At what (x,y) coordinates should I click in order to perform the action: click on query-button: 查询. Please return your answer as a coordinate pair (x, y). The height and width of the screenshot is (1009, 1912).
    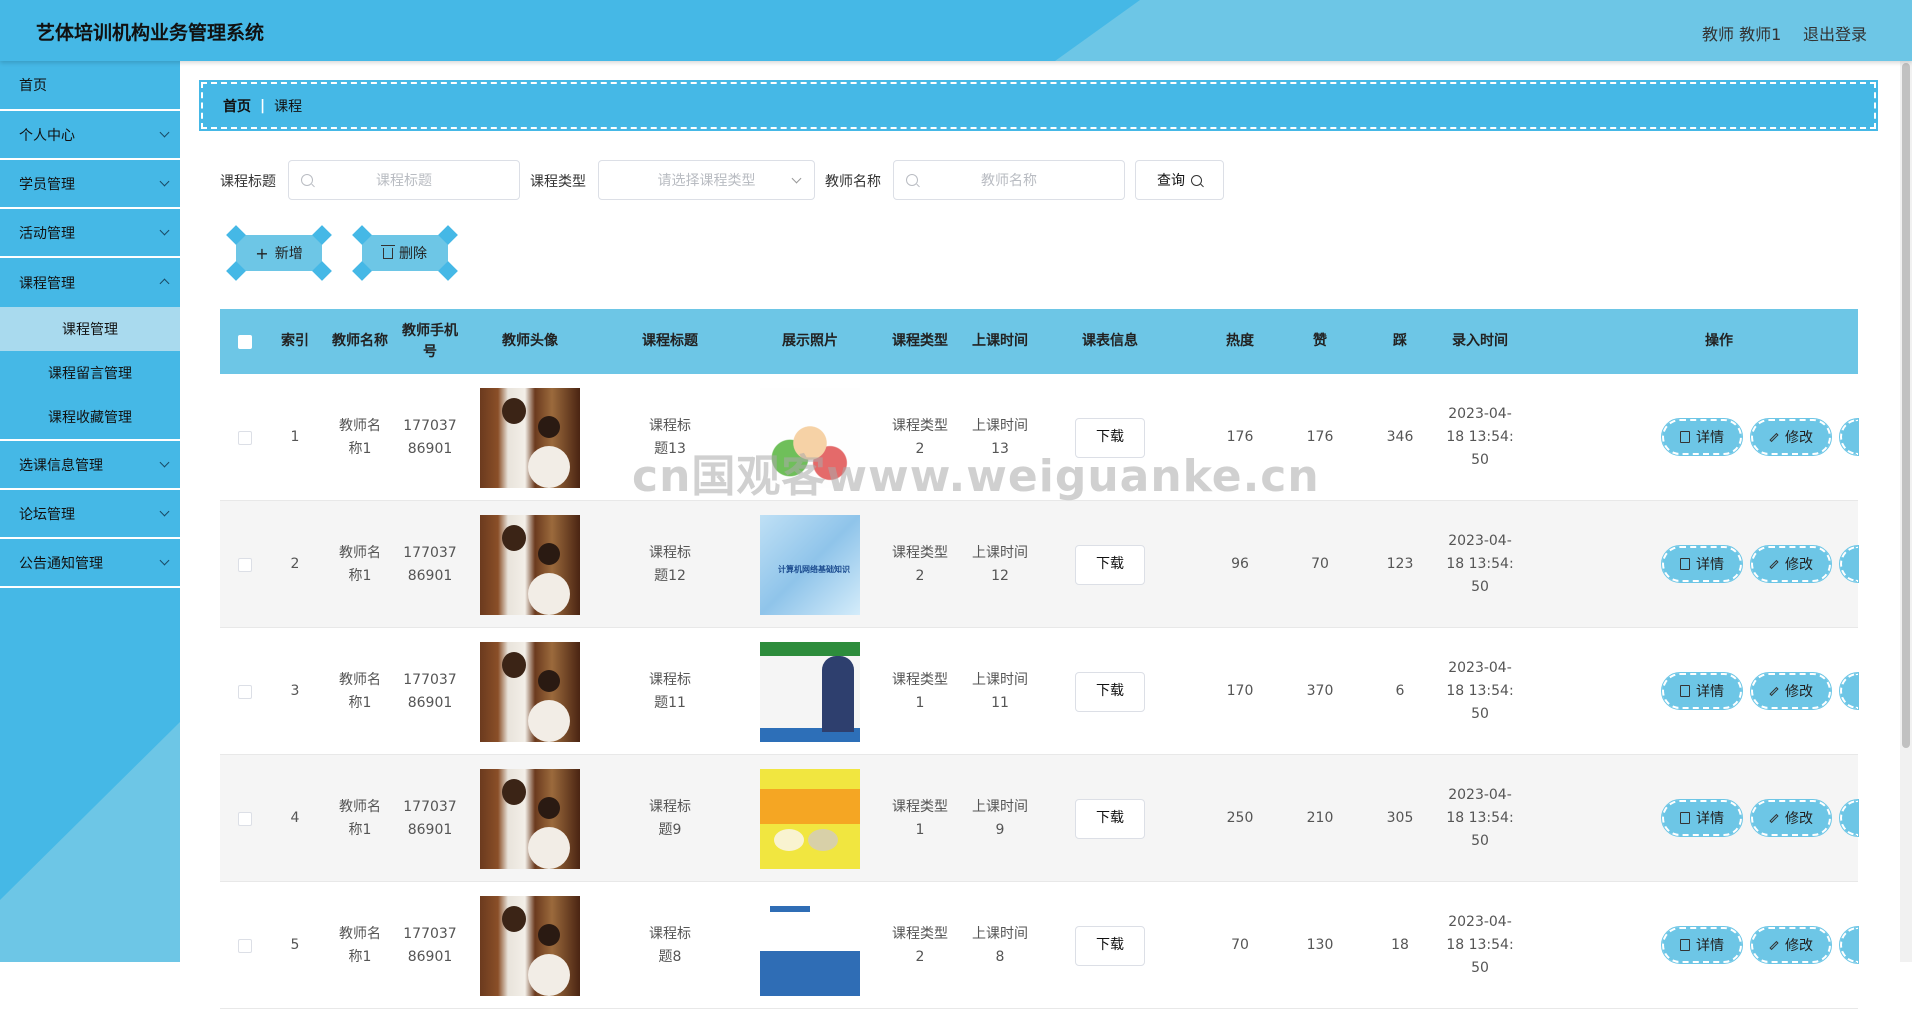
    Looking at the image, I should click on (1179, 180).